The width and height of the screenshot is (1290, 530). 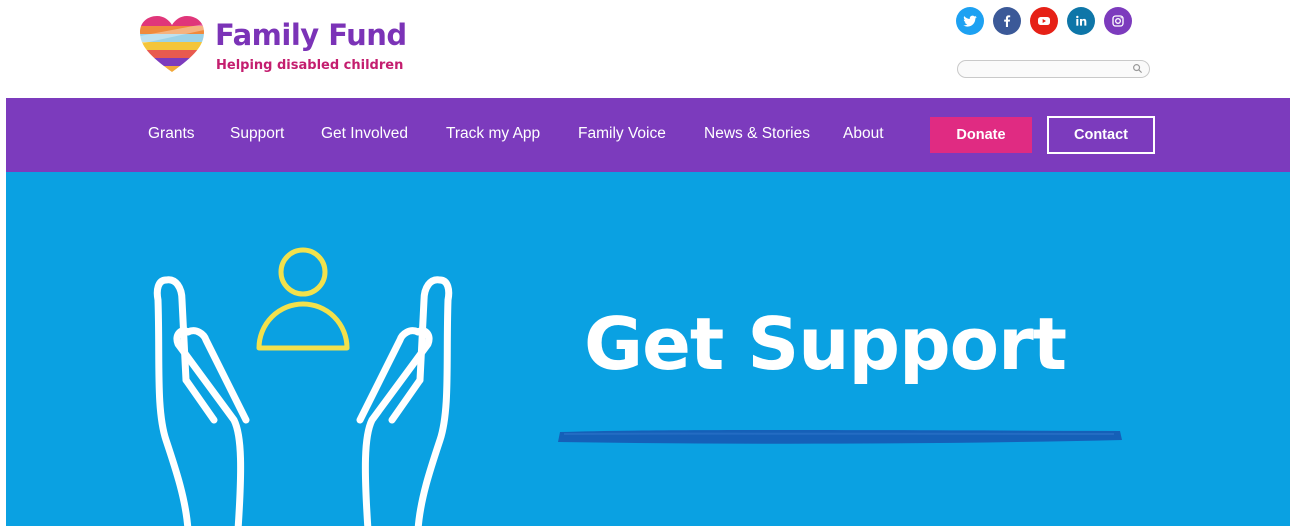 I want to click on nav-item-track-my-app: Track my App, so click(x=493, y=134).